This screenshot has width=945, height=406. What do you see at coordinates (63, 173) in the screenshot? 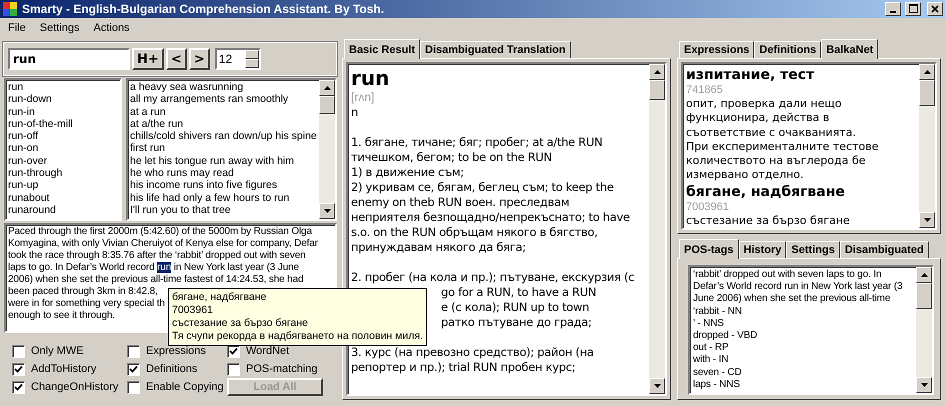
I see `list-item: run-through` at bounding box center [63, 173].